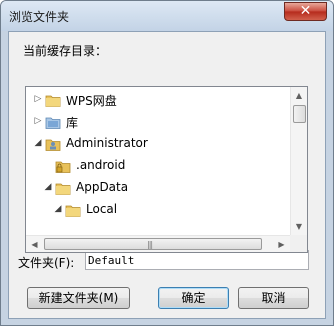  I want to click on scroll-down-icon: ▼, so click(299, 226).